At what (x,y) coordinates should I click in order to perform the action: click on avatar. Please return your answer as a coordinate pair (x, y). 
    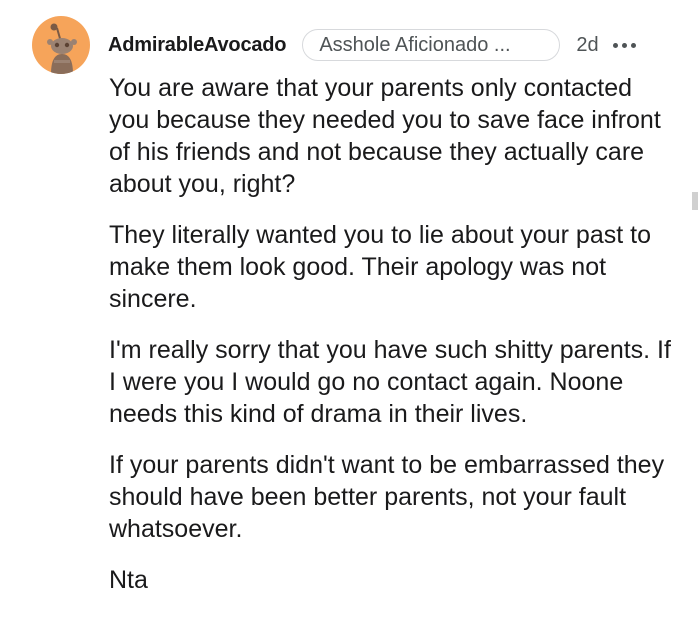
    Looking at the image, I should click on (61, 45).